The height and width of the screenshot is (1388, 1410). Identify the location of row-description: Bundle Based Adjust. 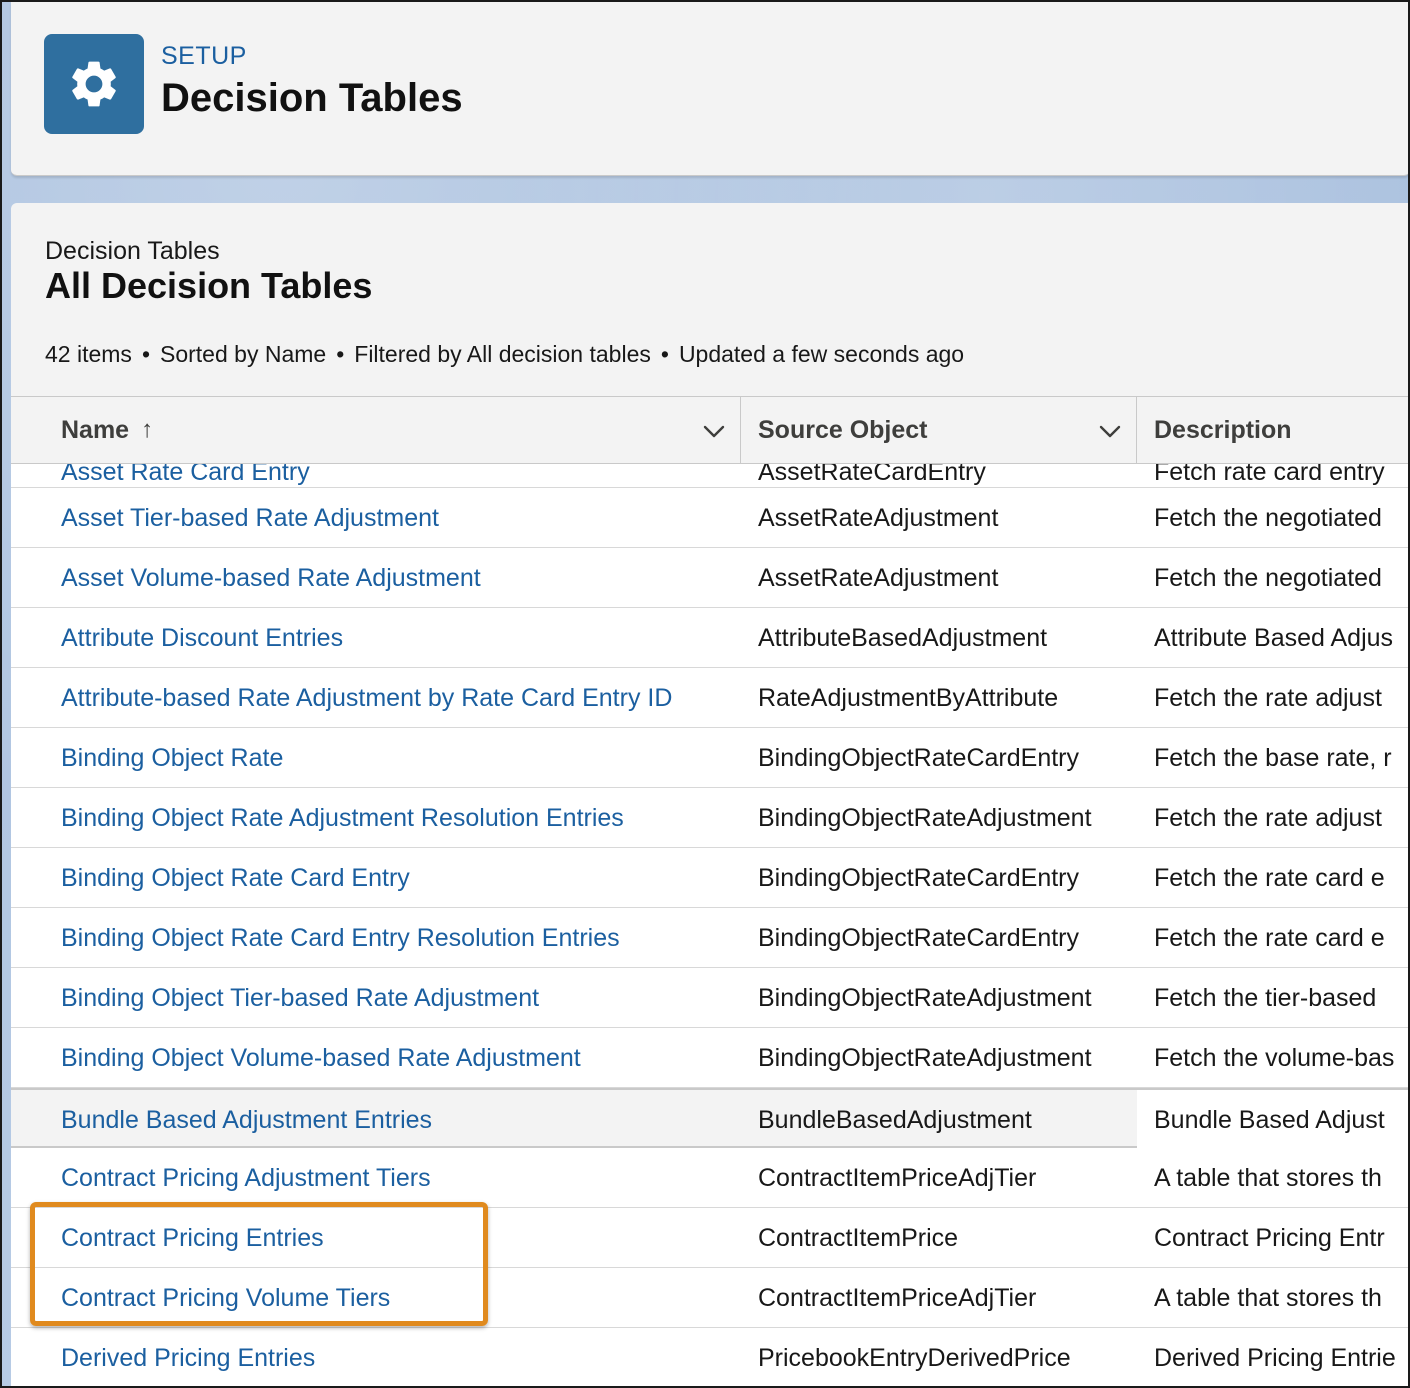
(1273, 1120).